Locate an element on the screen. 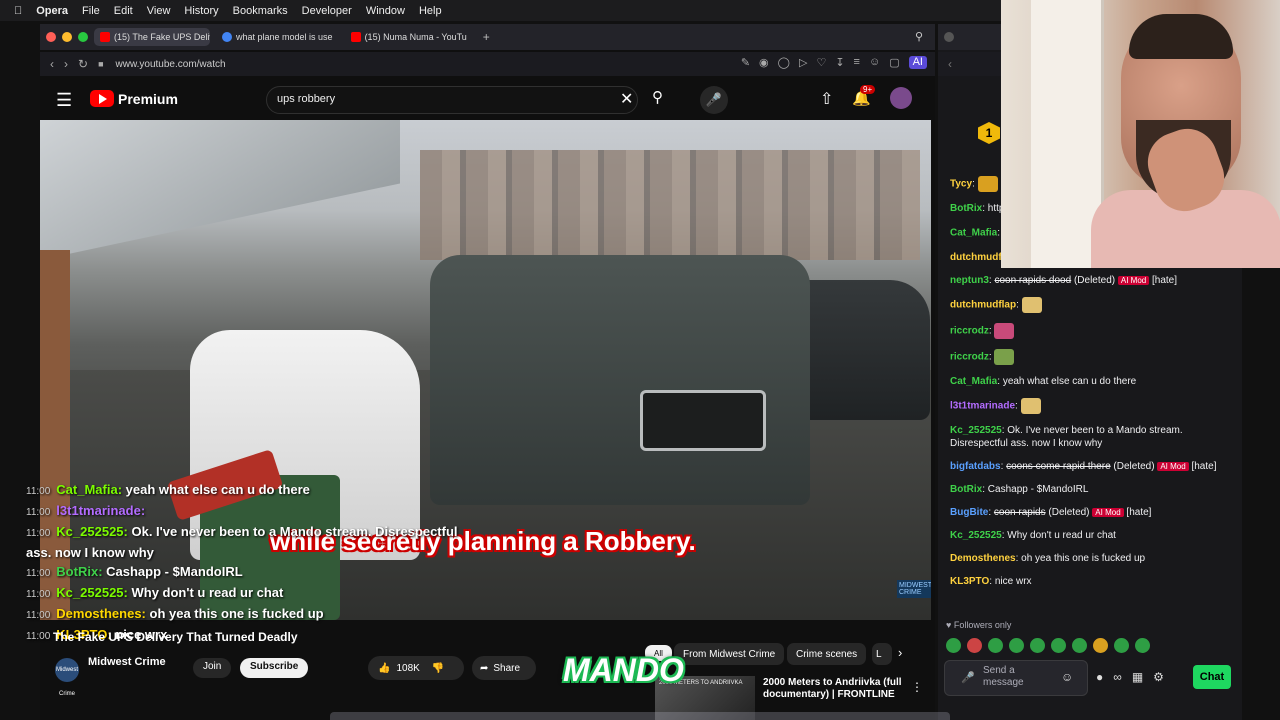 This screenshot has width=1280, height=720. profile-icon: ☺ is located at coordinates (874, 62).